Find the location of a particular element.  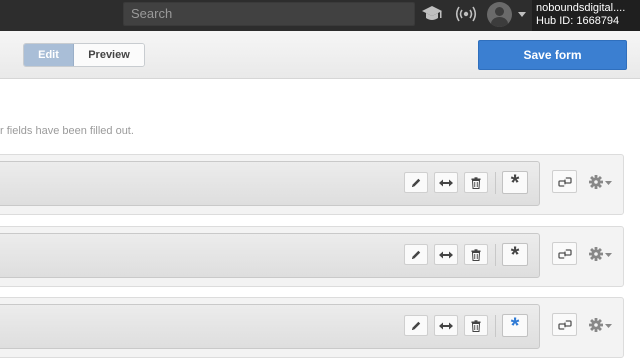

search-input: Search is located at coordinates (269, 14).